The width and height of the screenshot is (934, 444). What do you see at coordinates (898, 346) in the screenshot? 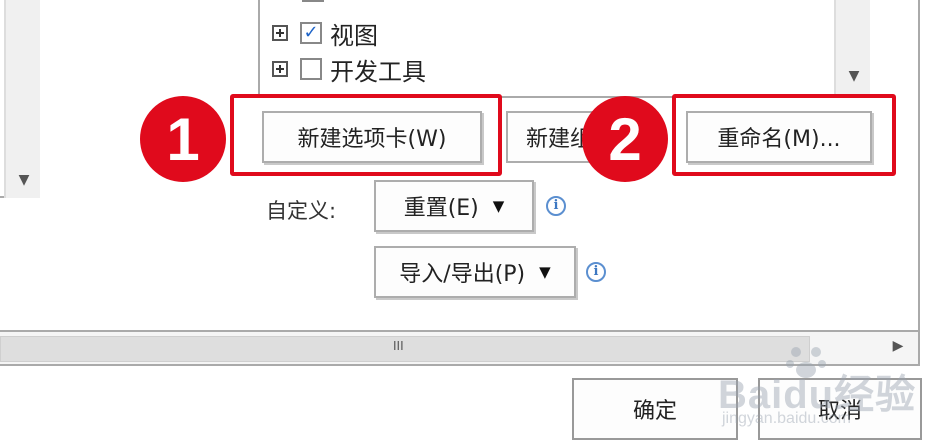
I see `scroll-right-arrow-icon: ▶` at bounding box center [898, 346].